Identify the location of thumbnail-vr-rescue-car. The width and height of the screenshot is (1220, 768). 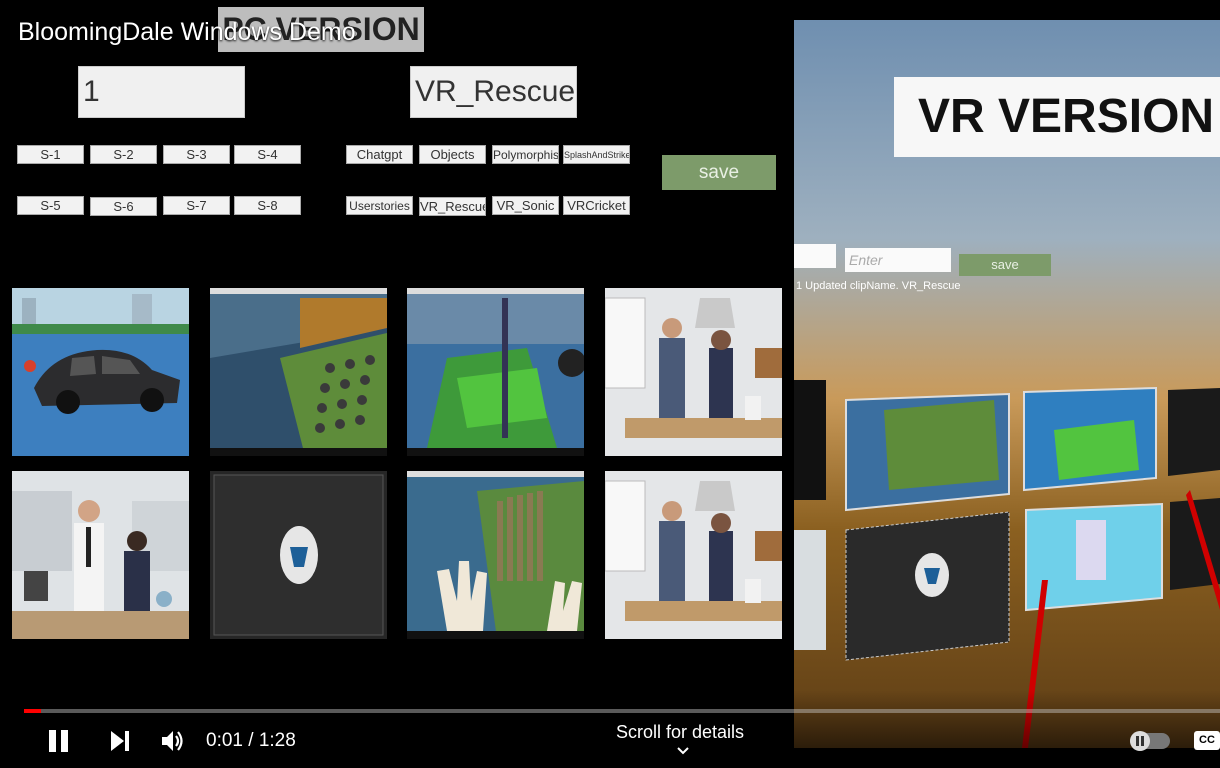
(100, 372).